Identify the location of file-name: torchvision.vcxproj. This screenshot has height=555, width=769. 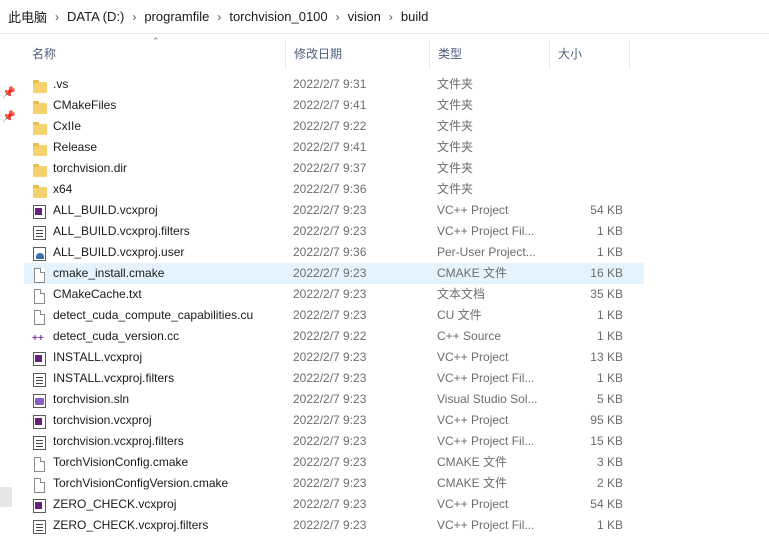
(102, 420).